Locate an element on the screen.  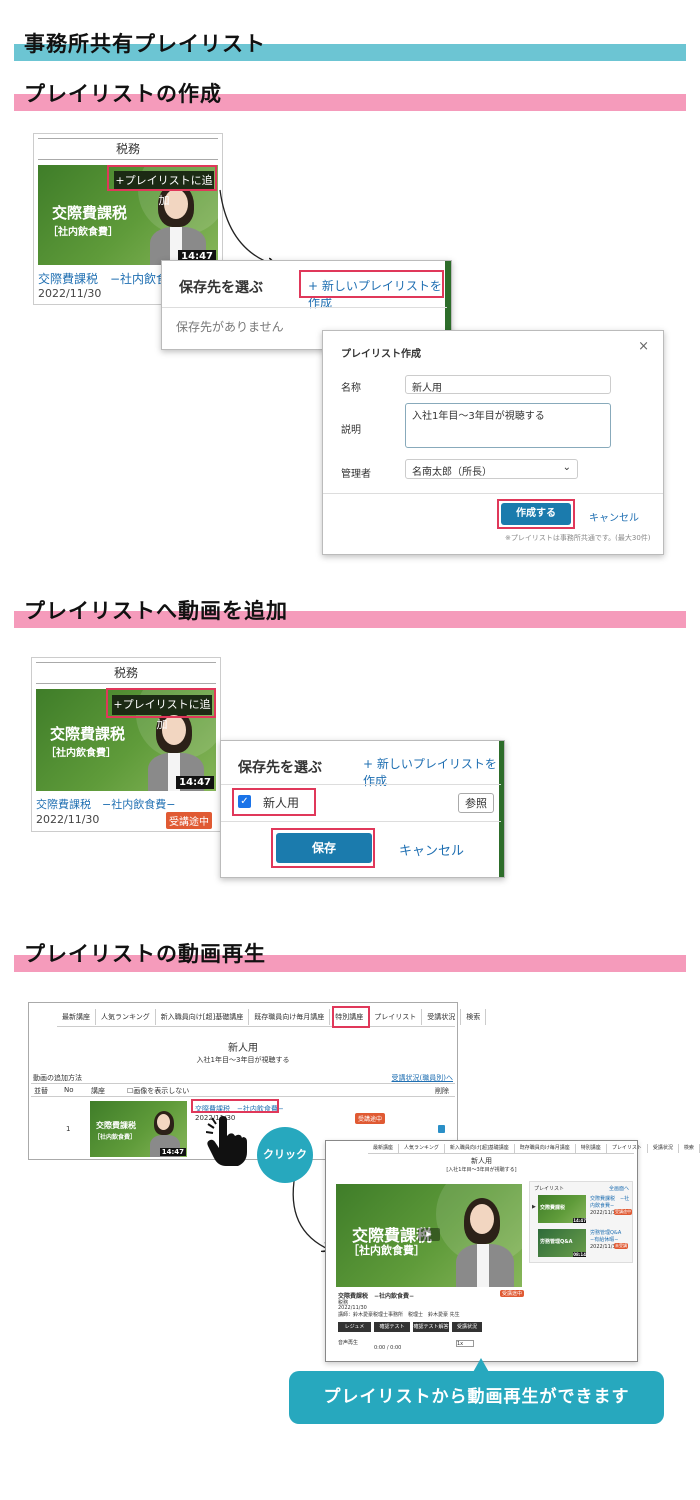
playlist-description: 入社1年目～3年目が視聴する is located at coordinates (243, 1060).